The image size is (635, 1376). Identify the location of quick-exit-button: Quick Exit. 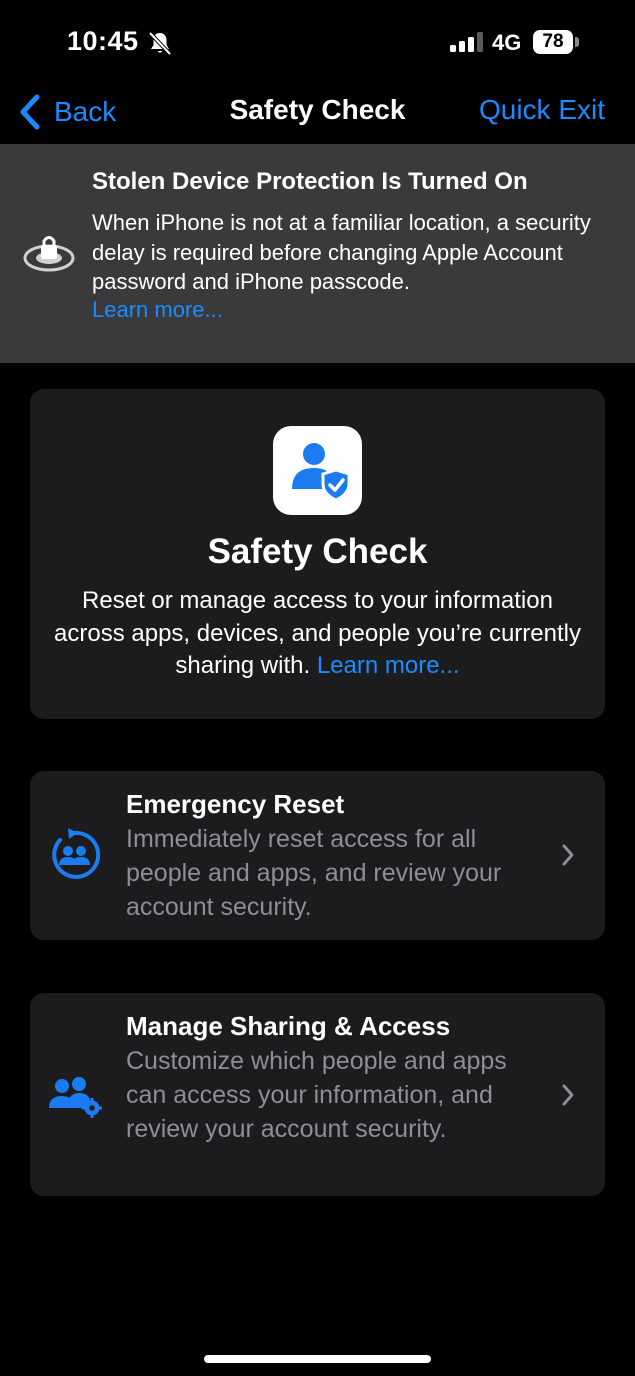
(542, 110).